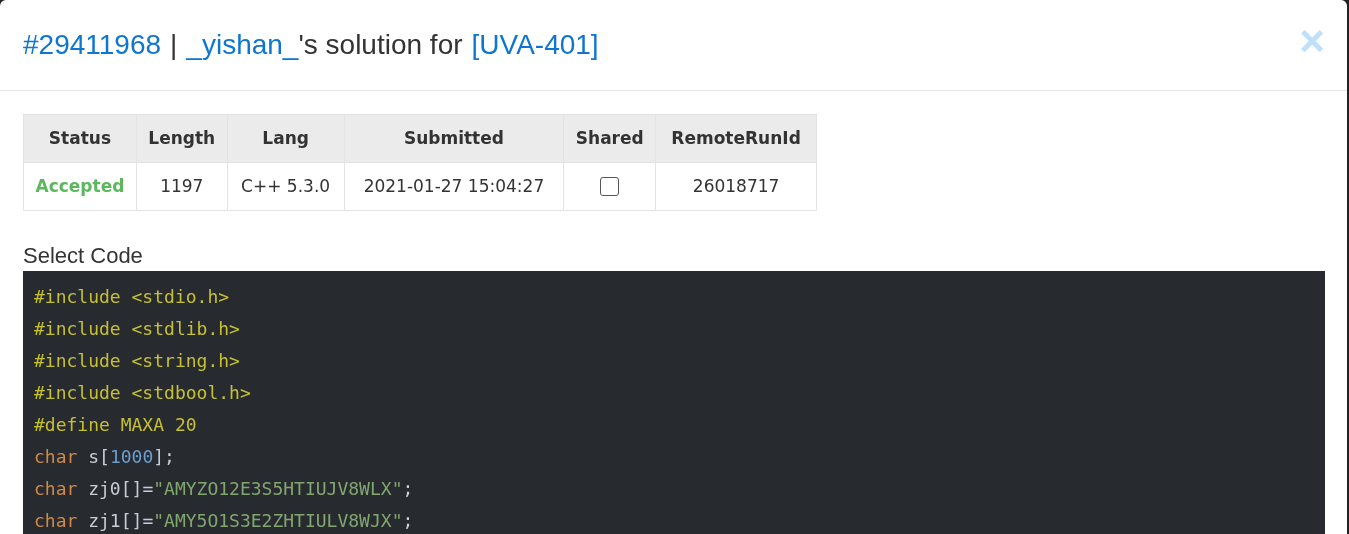 Image resolution: width=1349 pixels, height=534 pixels. I want to click on column-header: Submitted, so click(454, 138).